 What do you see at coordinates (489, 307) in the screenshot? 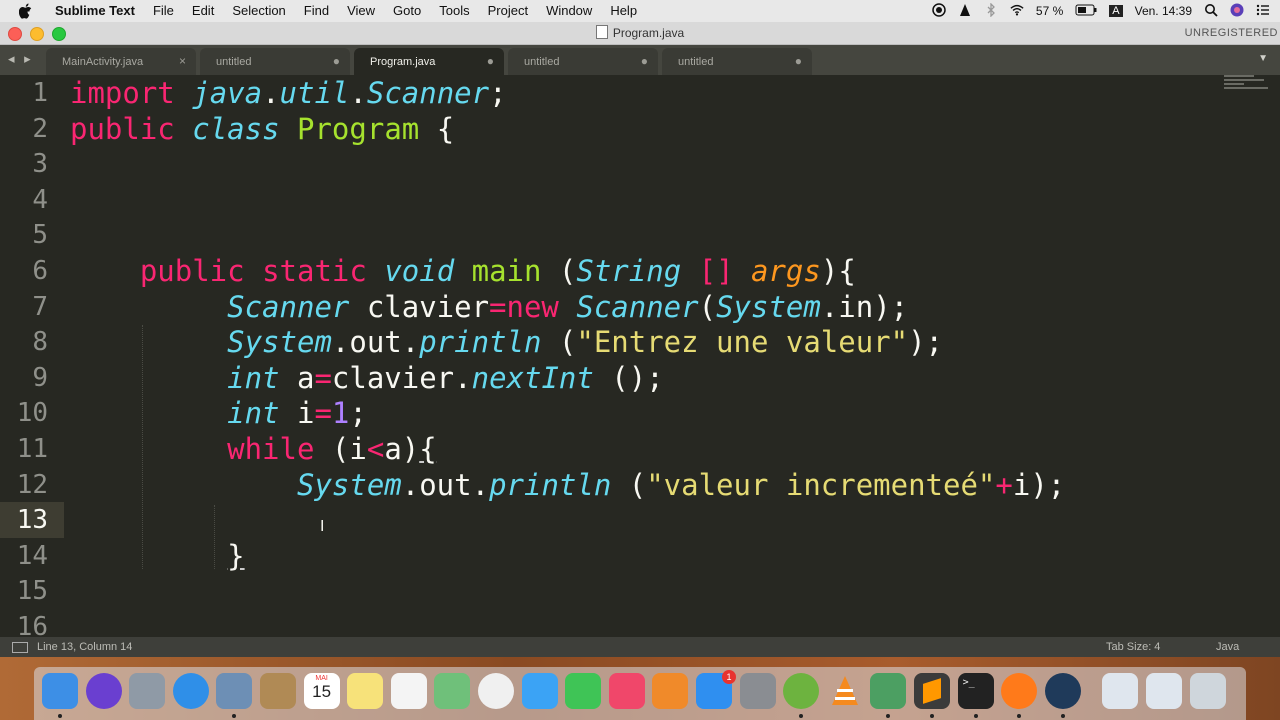
I see `code-line: Scanner clavier=new Scanner(System.in);` at bounding box center [489, 307].